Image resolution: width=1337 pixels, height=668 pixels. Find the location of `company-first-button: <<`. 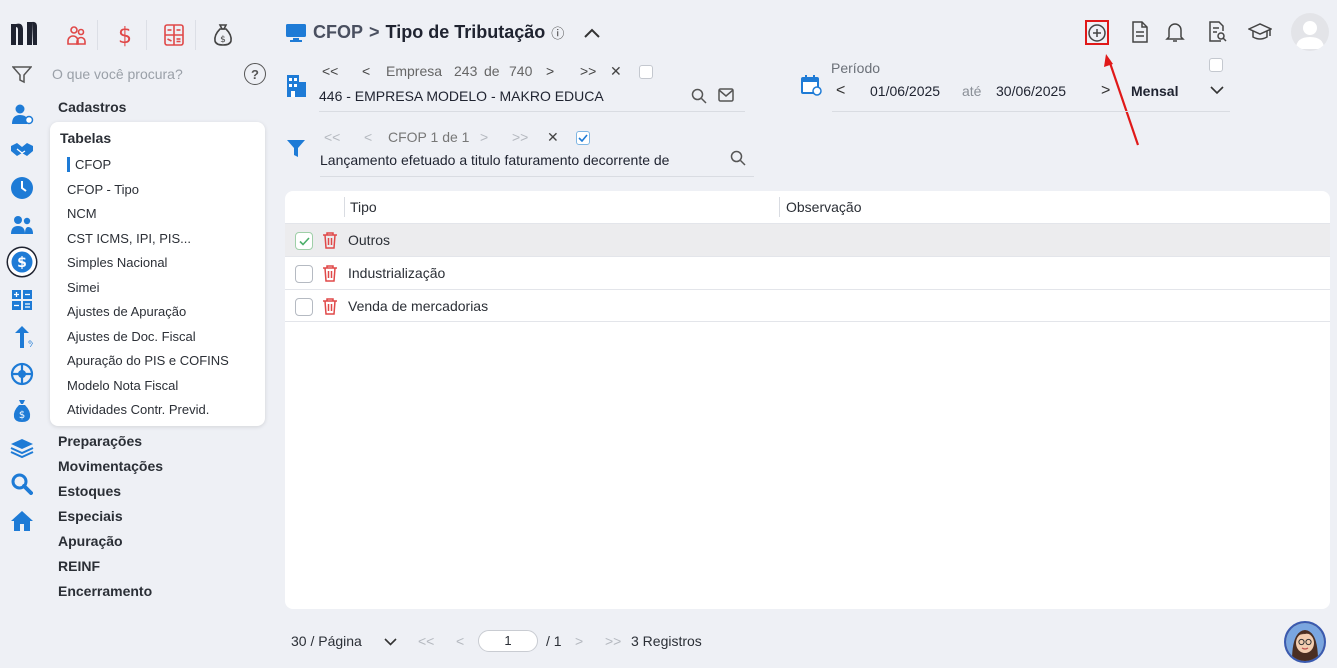

company-first-button: << is located at coordinates (330, 71).